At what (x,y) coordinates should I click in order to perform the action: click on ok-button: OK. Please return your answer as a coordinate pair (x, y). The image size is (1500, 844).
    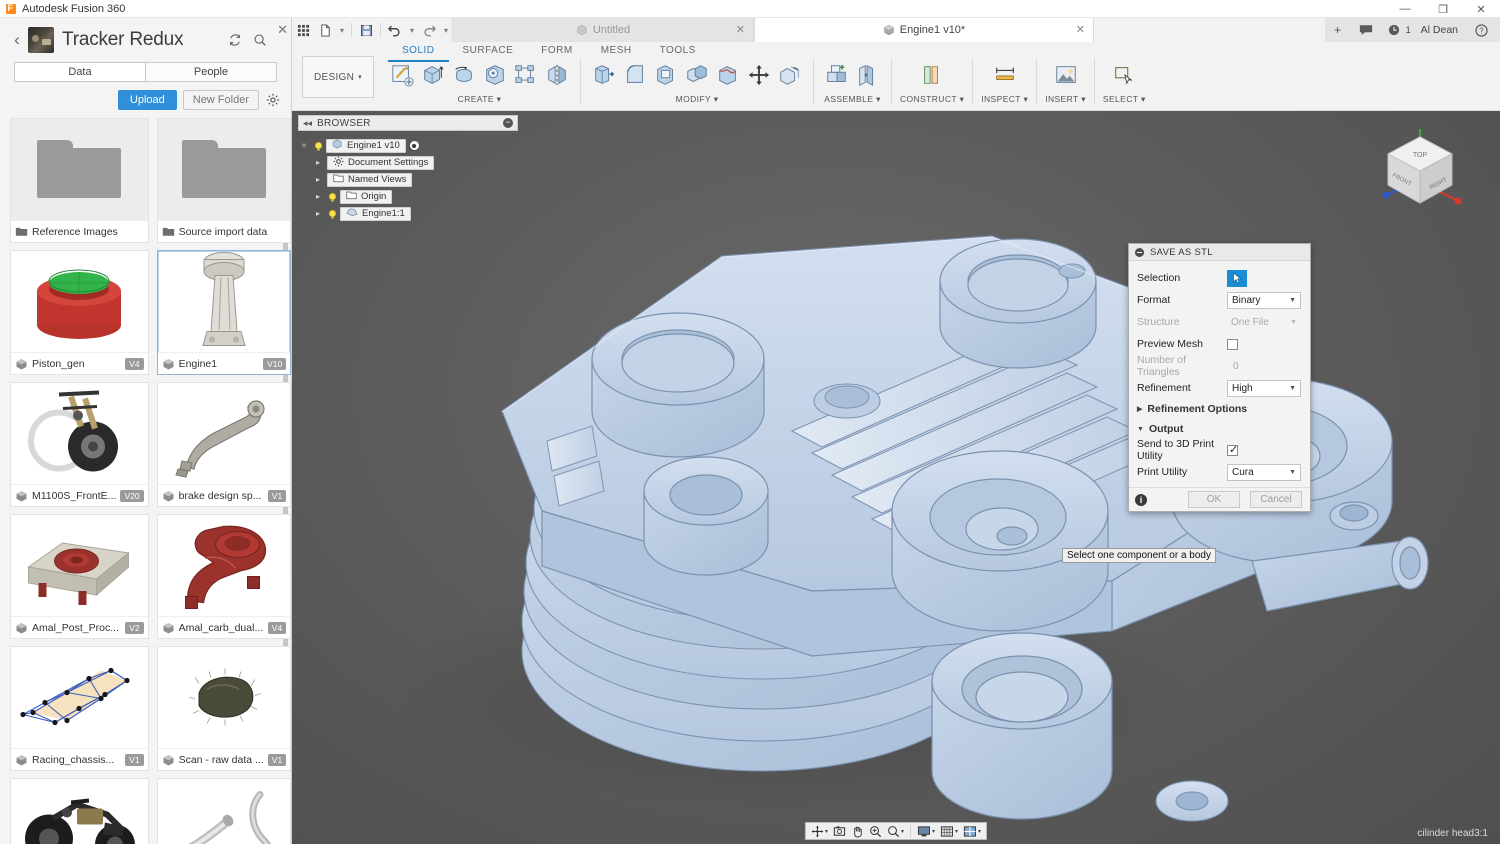
    Looking at the image, I should click on (1214, 499).